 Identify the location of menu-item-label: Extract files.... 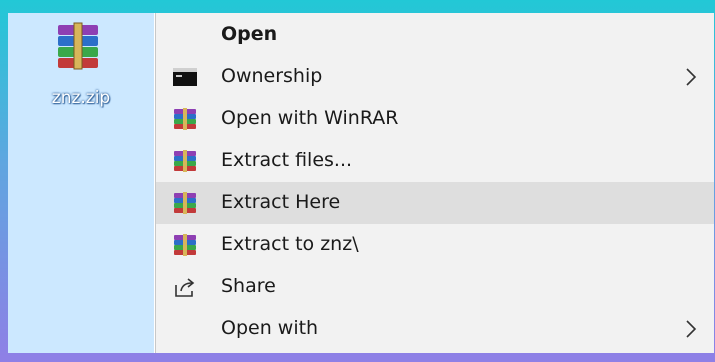
(287, 160).